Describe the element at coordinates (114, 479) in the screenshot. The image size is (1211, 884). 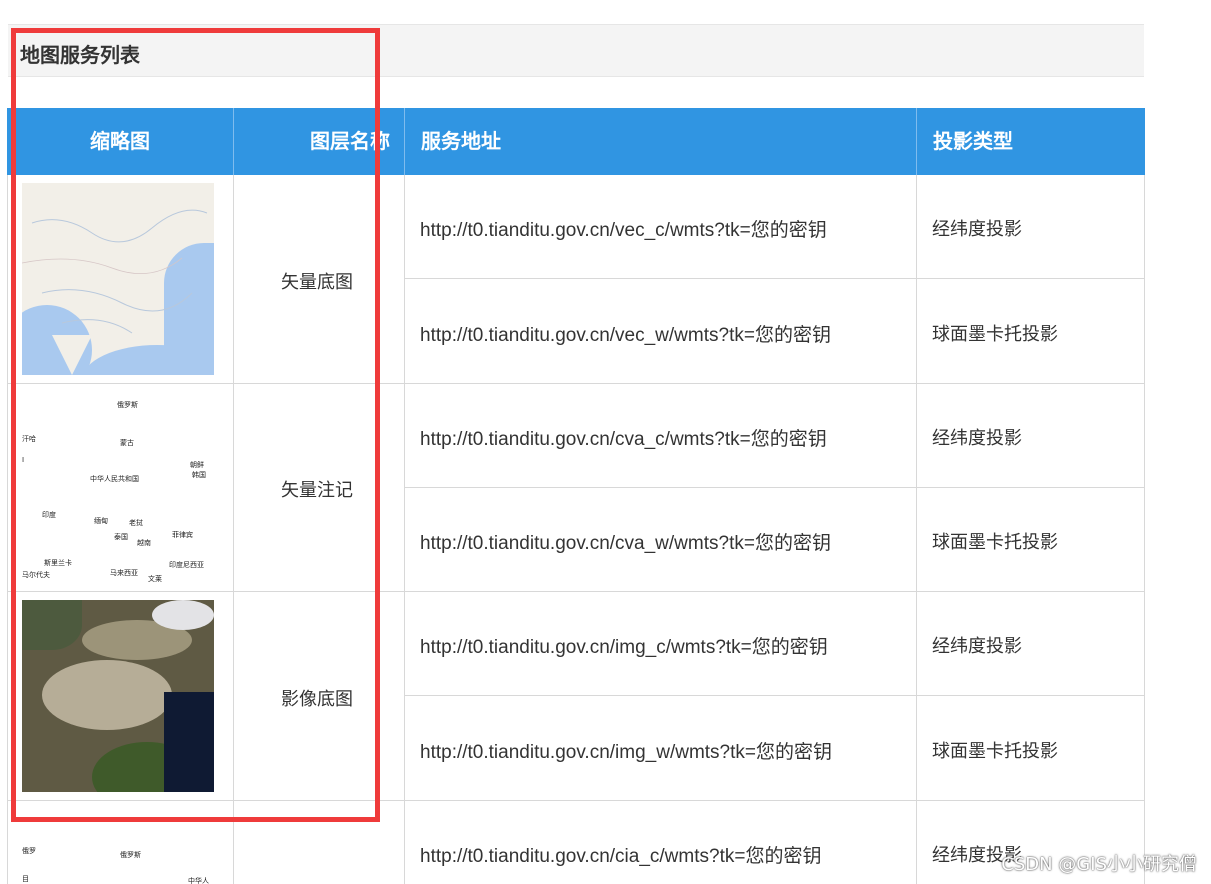
I see `map-label: 中华人民共和国` at that location.